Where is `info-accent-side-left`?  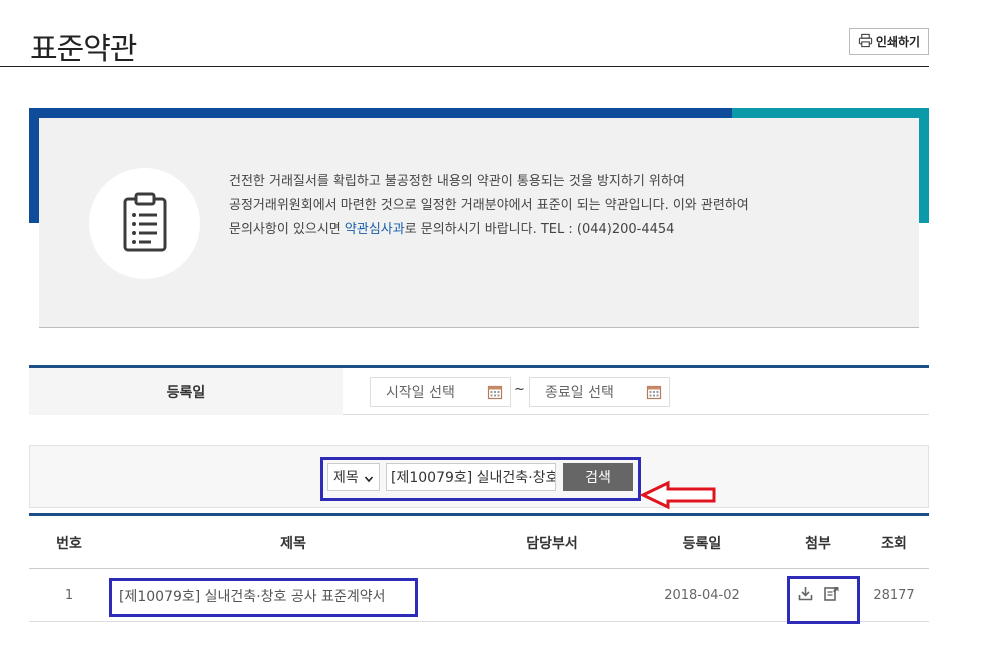
info-accent-side-left is located at coordinates (34, 170).